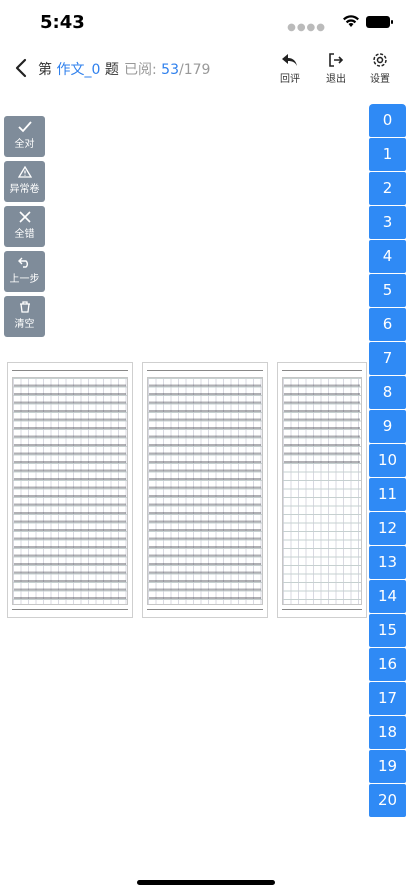 This screenshot has height=894, width=412. I want to click on score-button: 16, so click(387, 664).